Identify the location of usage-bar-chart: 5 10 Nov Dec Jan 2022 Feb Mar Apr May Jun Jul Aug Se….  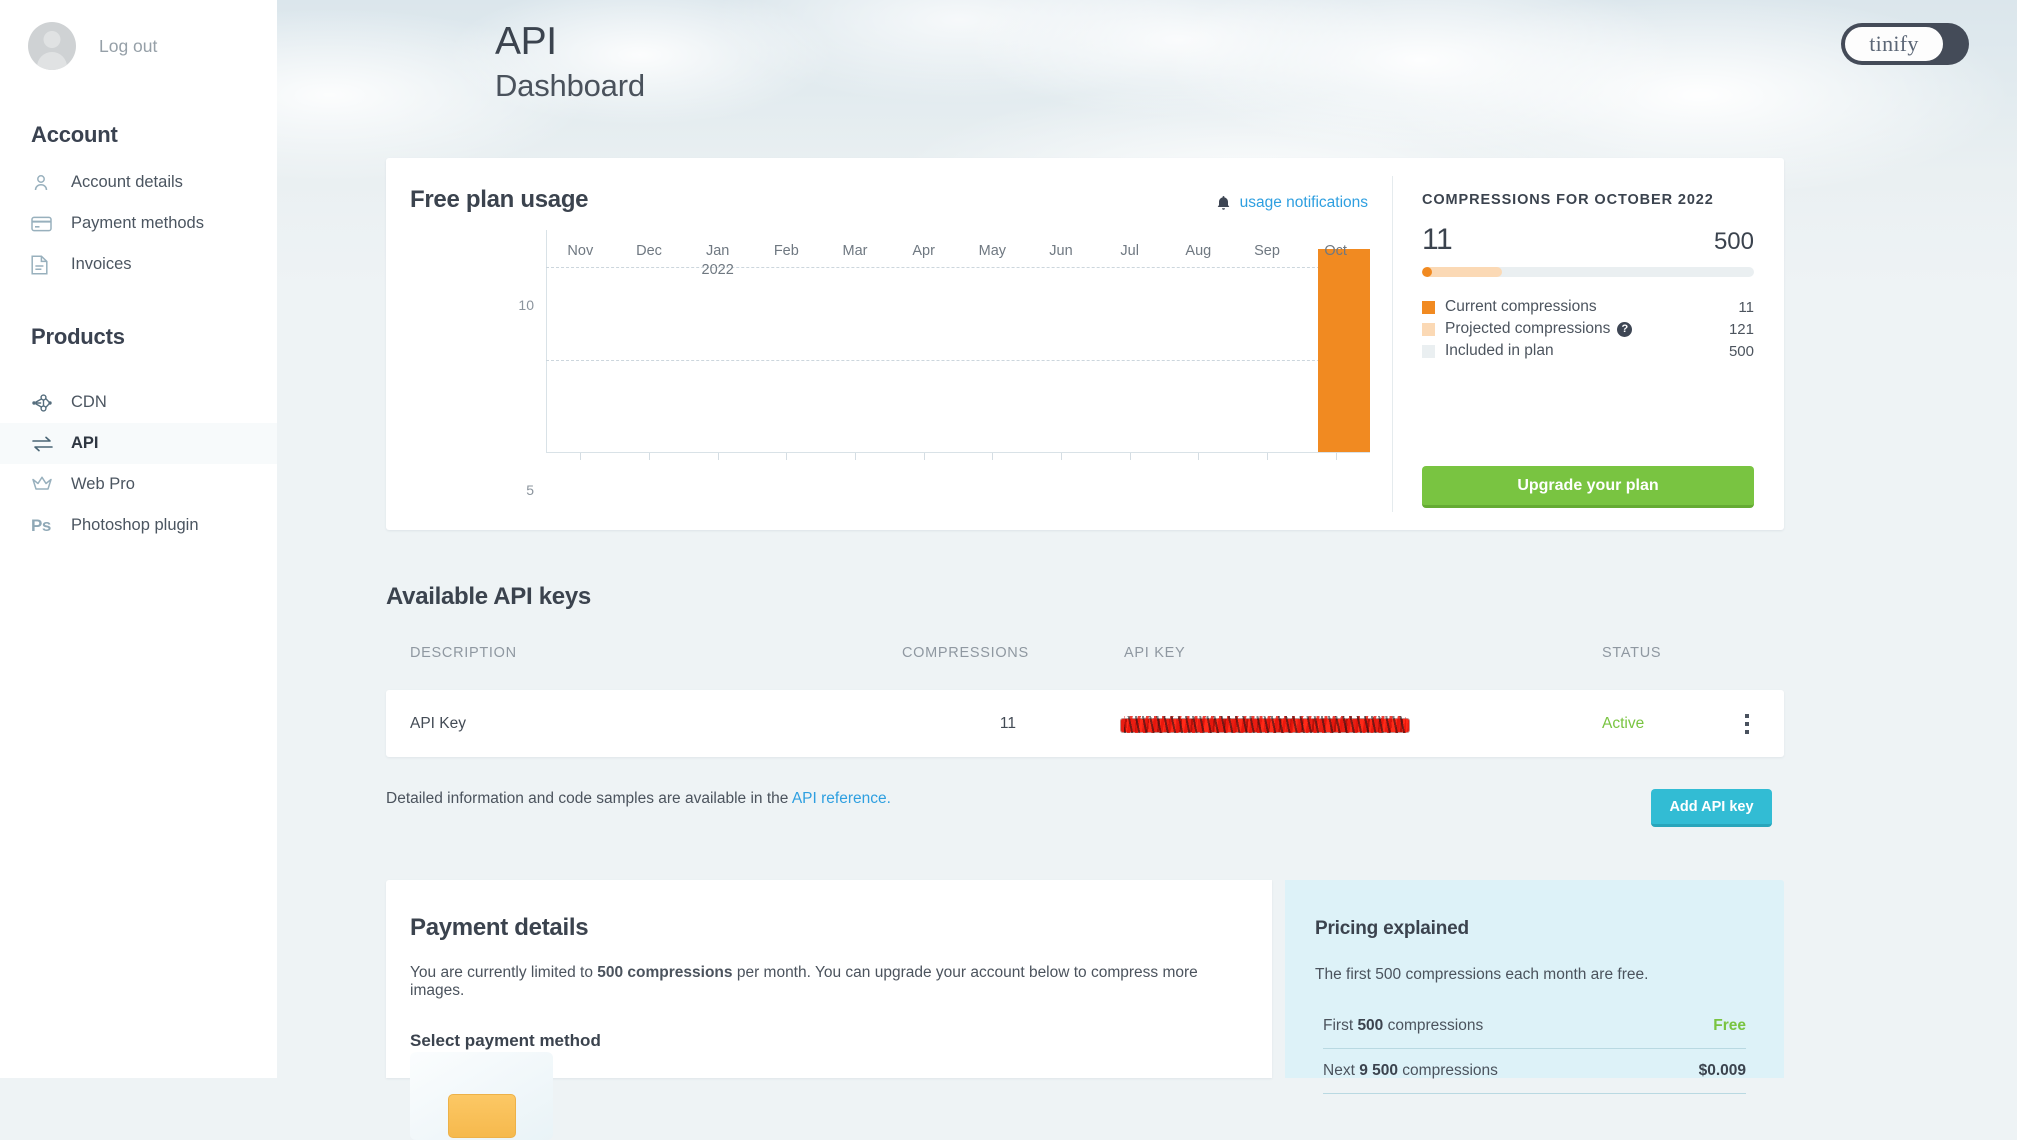
(944, 364).